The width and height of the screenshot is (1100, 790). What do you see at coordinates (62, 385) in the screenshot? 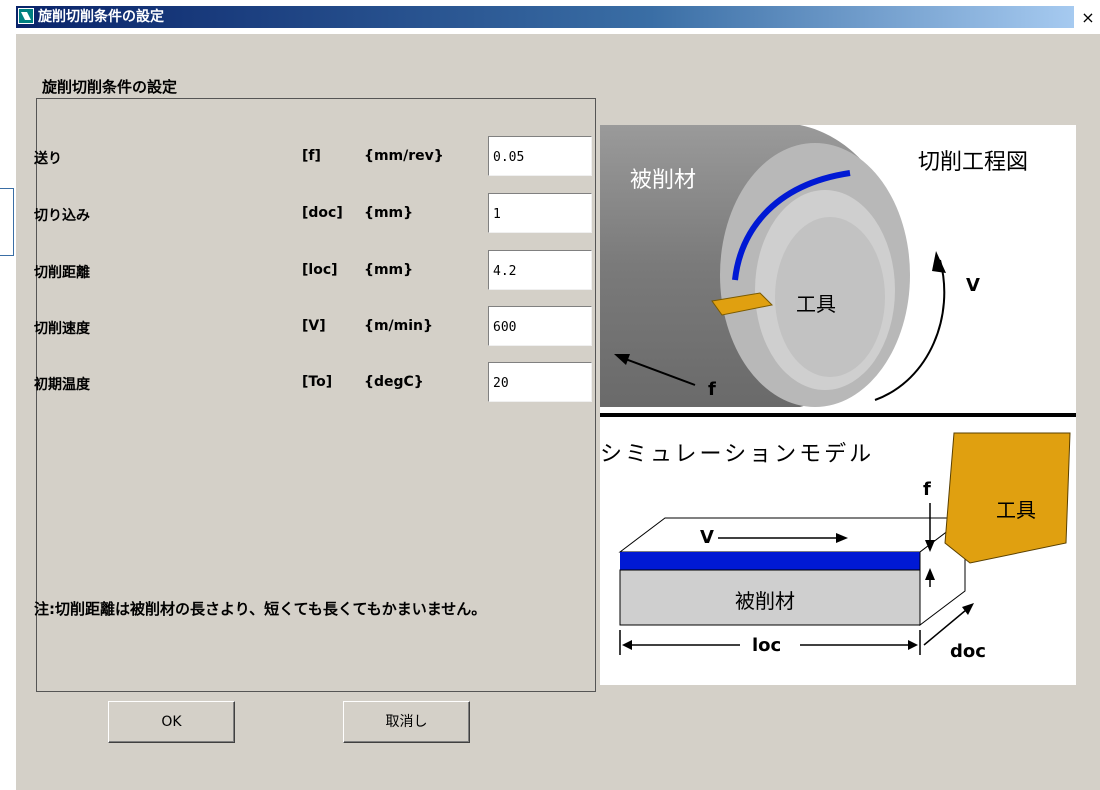
I see `param-label: 初期温度` at bounding box center [62, 385].